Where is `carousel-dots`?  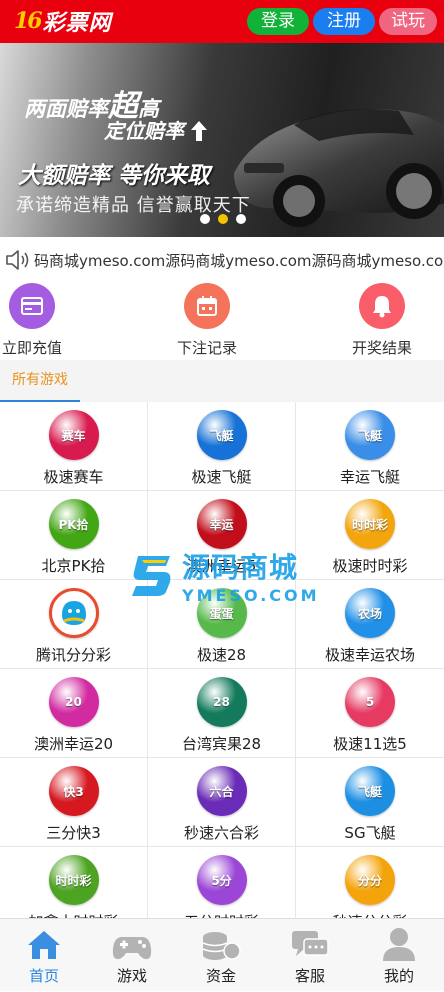 carousel-dots is located at coordinates (223, 219).